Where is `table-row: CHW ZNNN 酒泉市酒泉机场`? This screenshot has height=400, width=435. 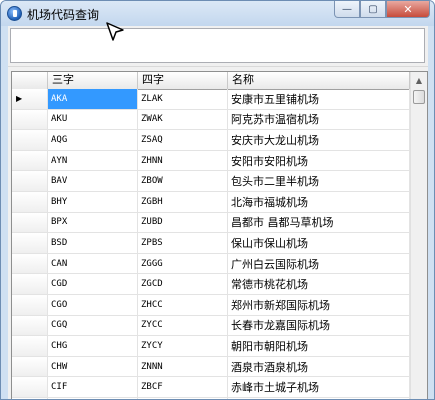 table-row: CHW ZNNN 酒泉市酒泉机场 is located at coordinates (211, 367).